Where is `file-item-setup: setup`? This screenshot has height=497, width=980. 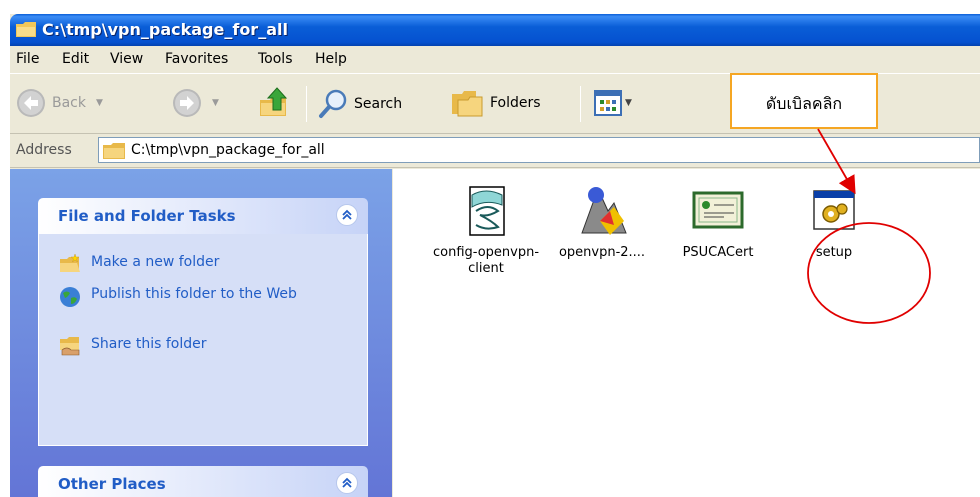 file-item-setup: setup is located at coordinates (834, 215).